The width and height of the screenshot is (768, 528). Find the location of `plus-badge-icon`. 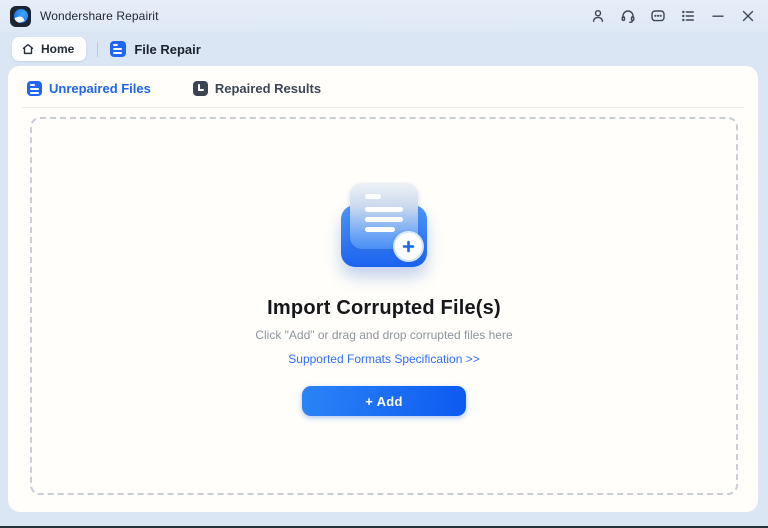

plus-badge-icon is located at coordinates (408, 246).